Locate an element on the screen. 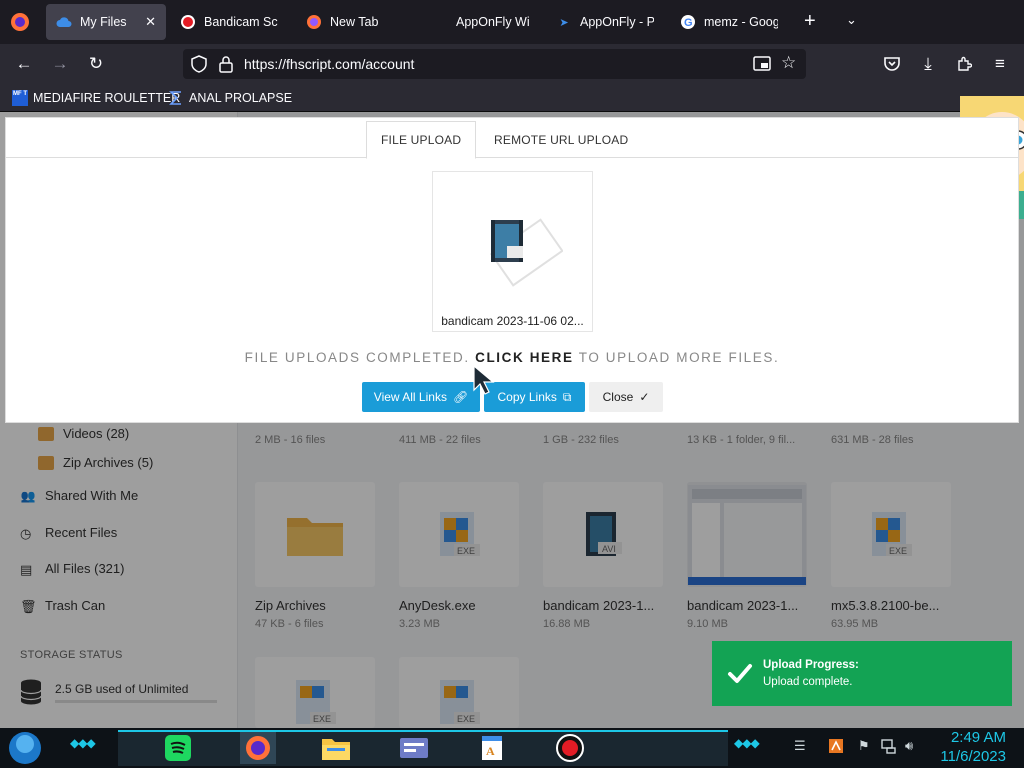 The height and width of the screenshot is (768, 1024). button-label: View All Links is located at coordinates (410, 397).